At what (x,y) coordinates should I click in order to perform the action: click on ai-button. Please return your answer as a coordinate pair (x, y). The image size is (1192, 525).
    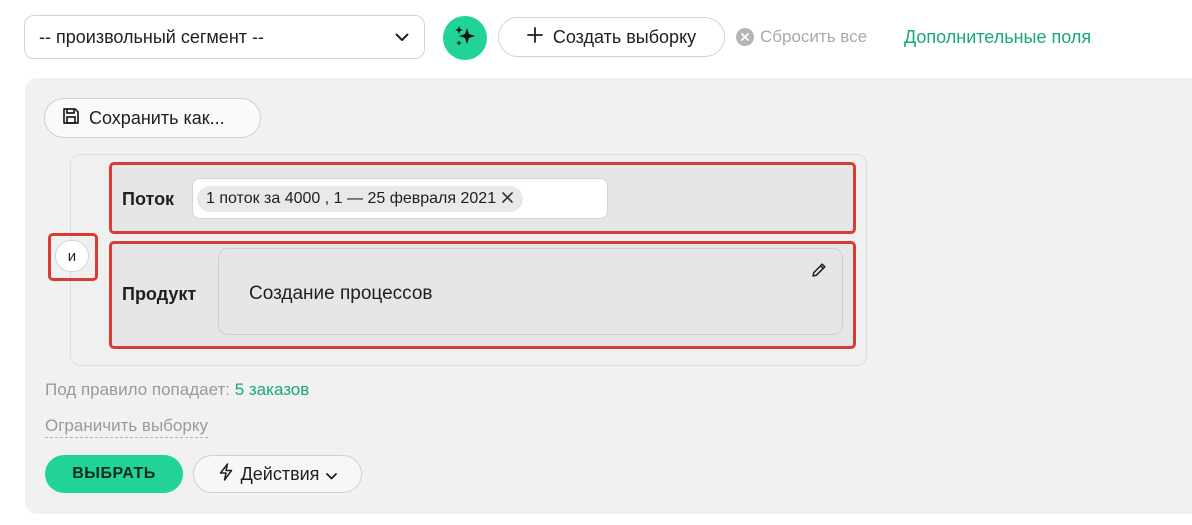
    Looking at the image, I should click on (465, 38).